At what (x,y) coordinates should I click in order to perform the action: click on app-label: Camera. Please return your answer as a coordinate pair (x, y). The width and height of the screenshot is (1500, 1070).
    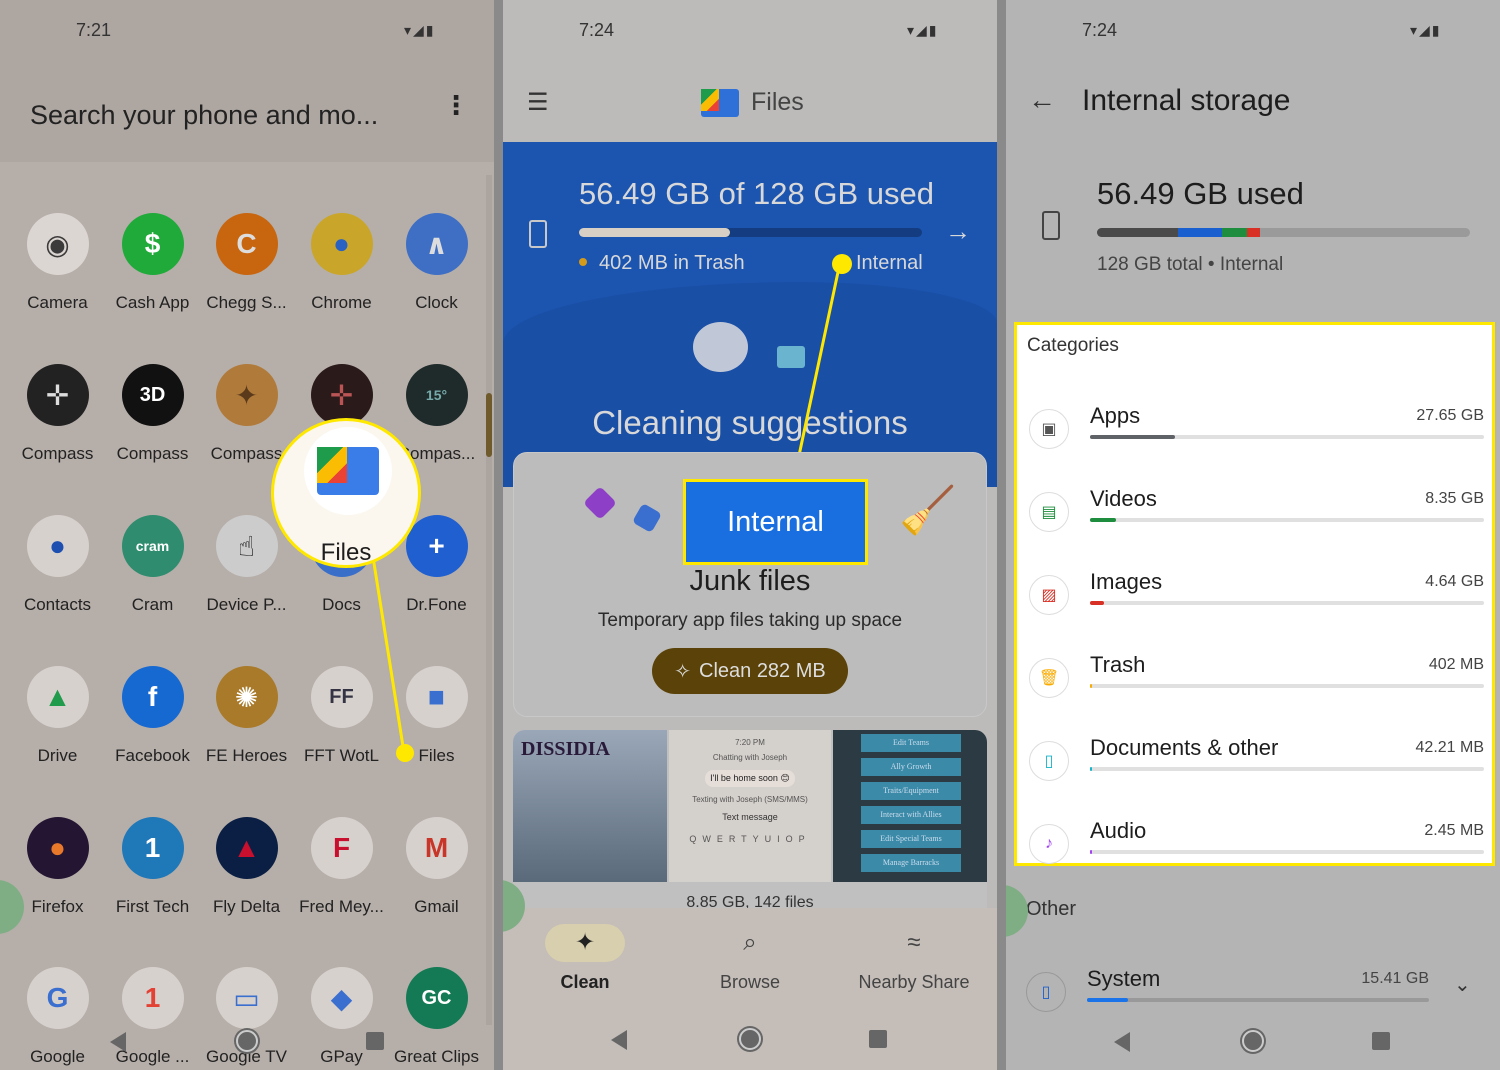
    Looking at the image, I should click on (57, 302).